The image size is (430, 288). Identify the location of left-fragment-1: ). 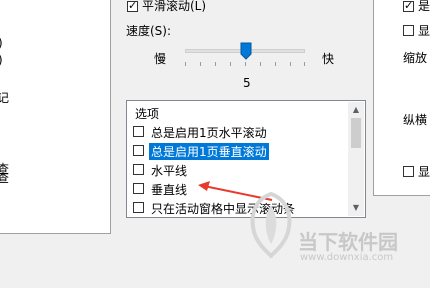
(1, 43).